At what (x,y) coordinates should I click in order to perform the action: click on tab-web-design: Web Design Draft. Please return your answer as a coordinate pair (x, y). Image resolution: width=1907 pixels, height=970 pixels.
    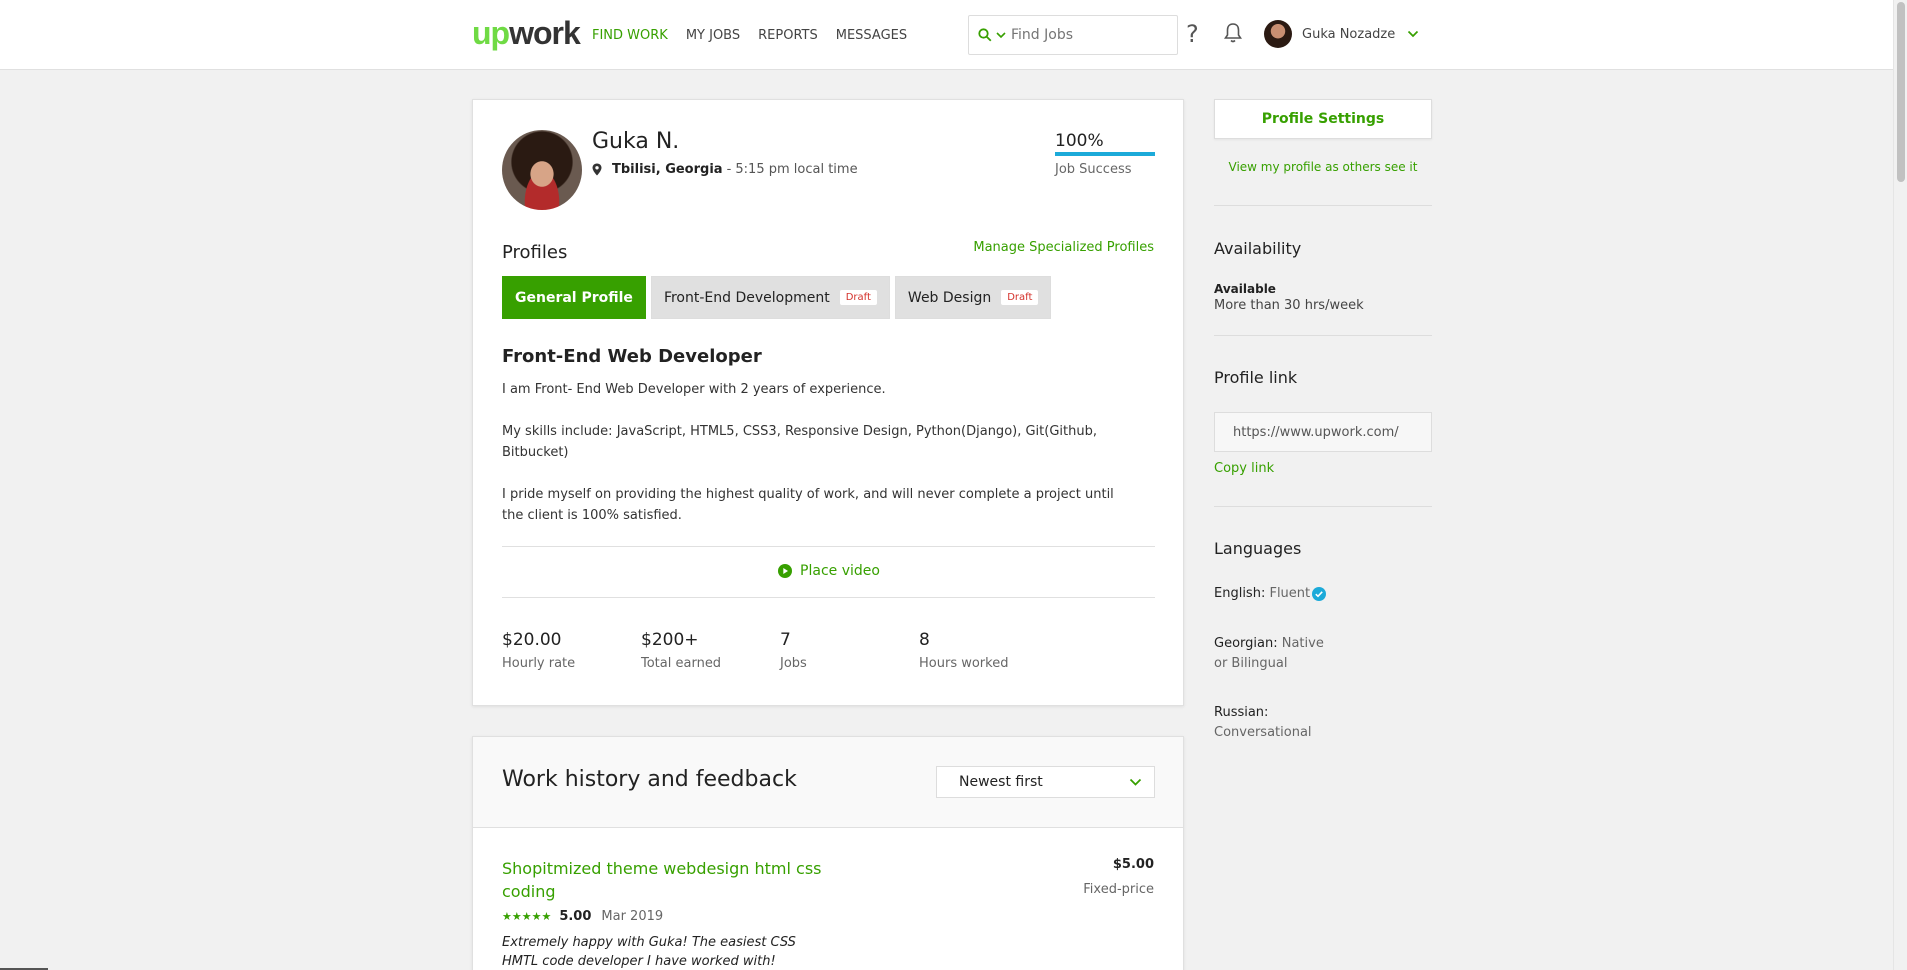
    Looking at the image, I should click on (973, 297).